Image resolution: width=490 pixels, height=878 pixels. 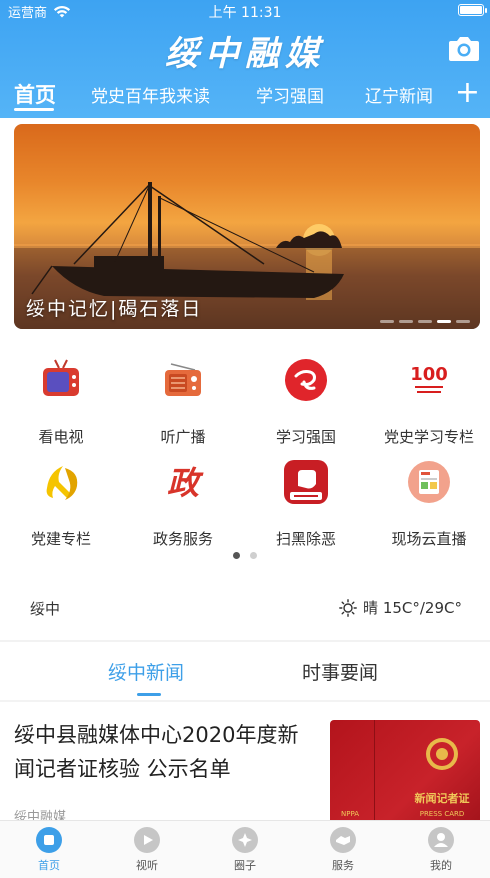 I want to click on nav-label: 视听, so click(x=147, y=865).